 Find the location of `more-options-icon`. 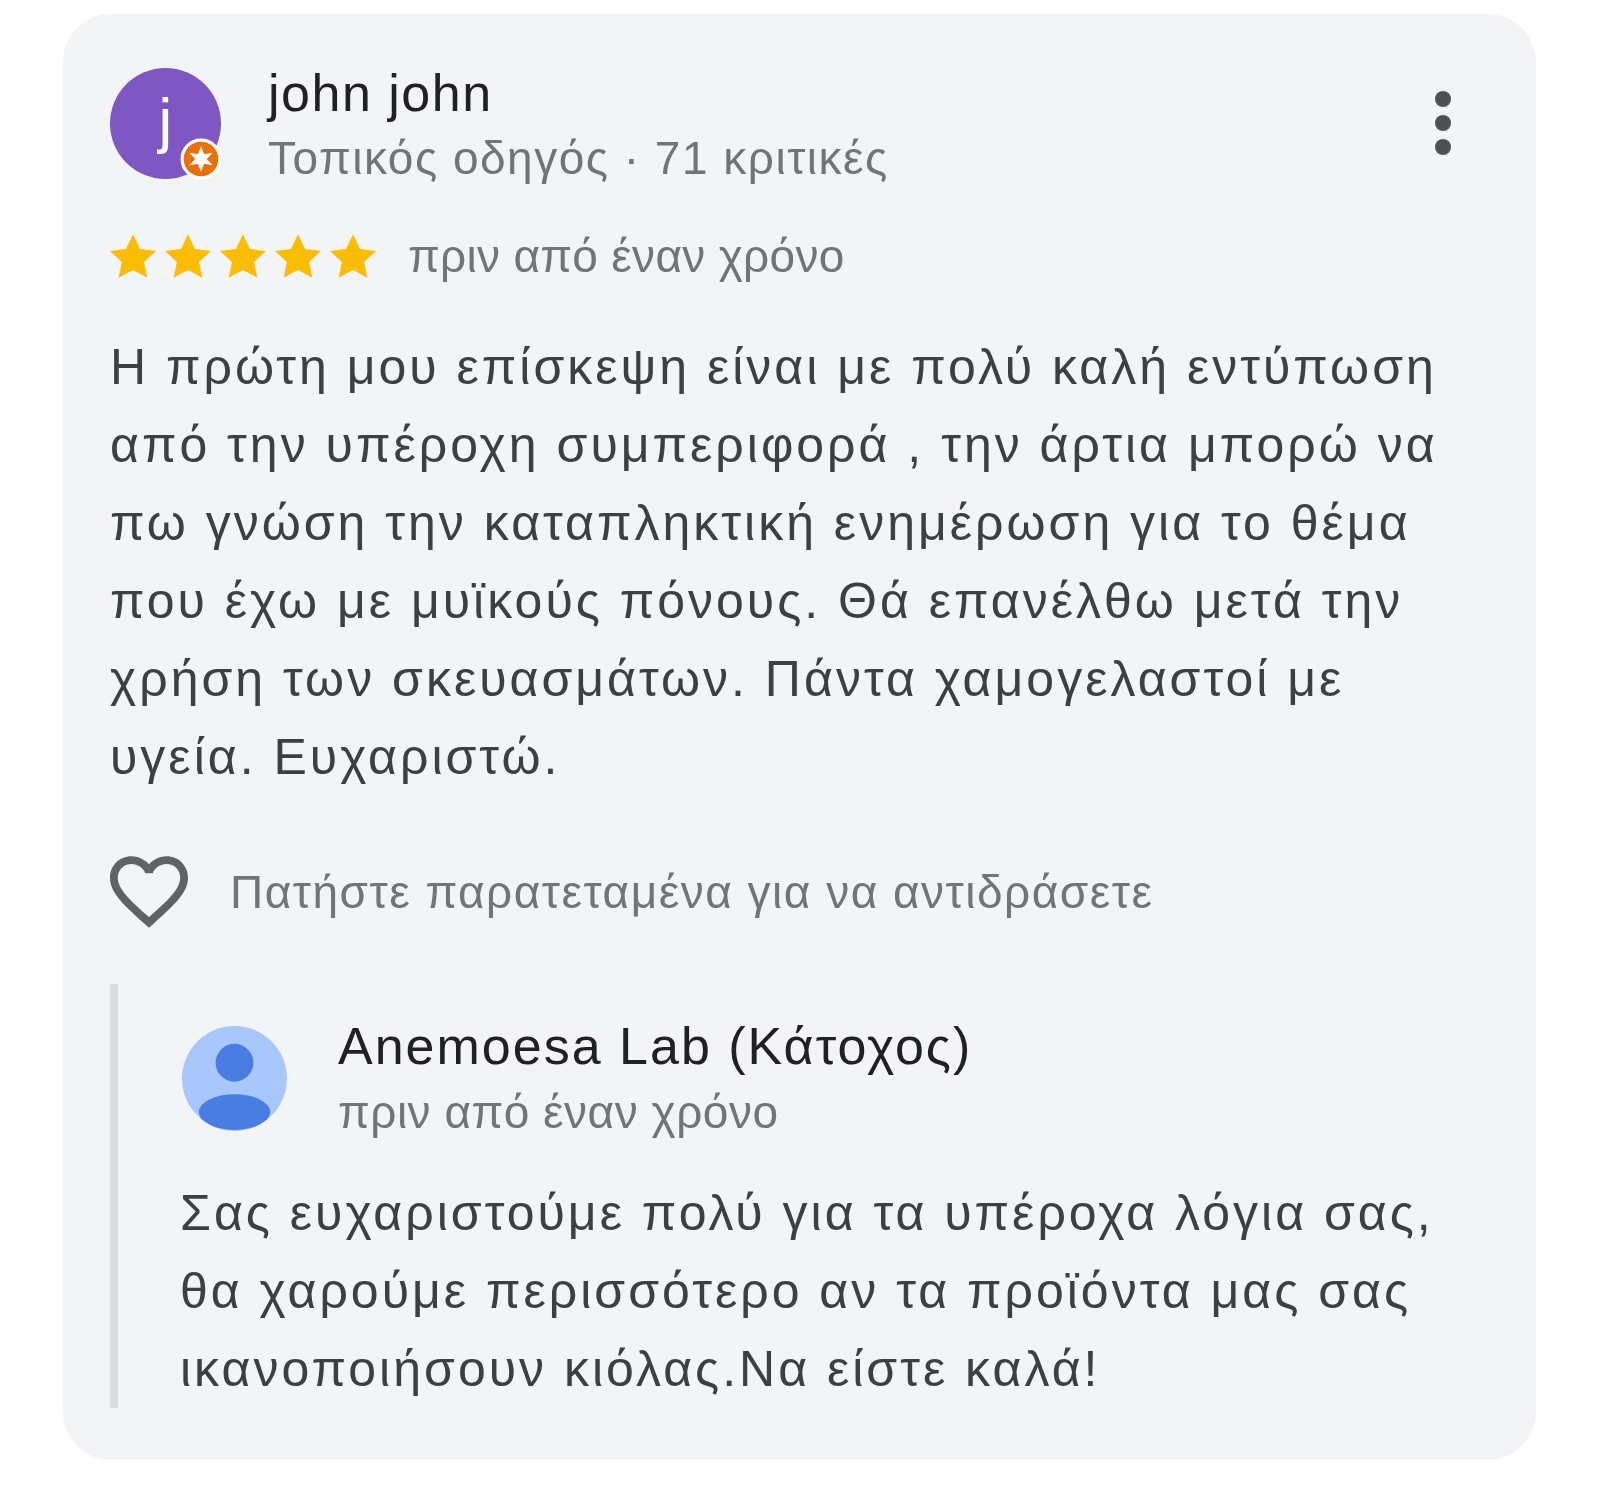

more-options-icon is located at coordinates (1443, 123).